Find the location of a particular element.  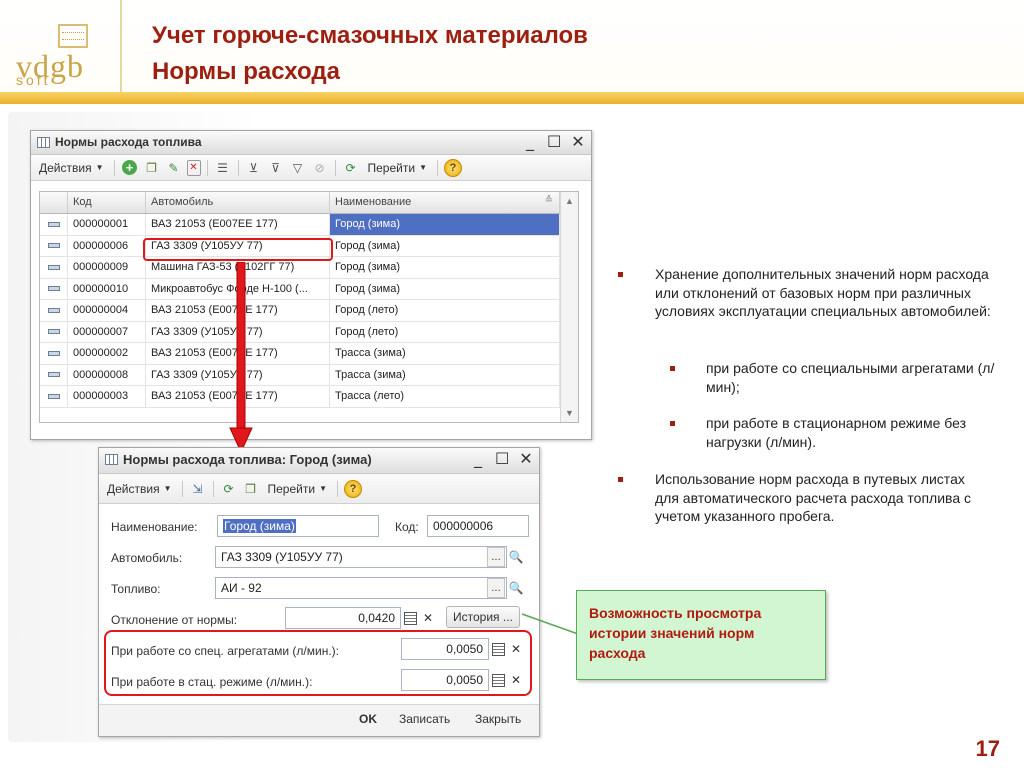

name-label: Наименование: is located at coordinates (154, 527).